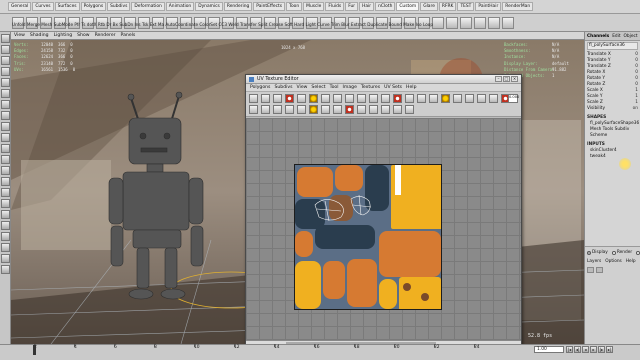 The height and width of the screenshot is (360, 640). What do you see at coordinates (39, 35) in the screenshot?
I see `viewport-menu-shading: Shading` at bounding box center [39, 35].